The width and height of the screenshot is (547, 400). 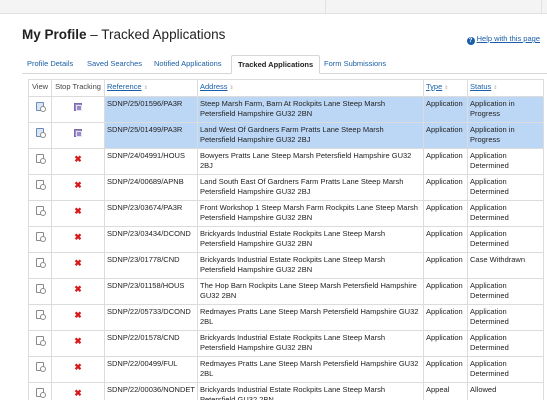 I want to click on column-header-type: Type ⇕, so click(x=445, y=88).